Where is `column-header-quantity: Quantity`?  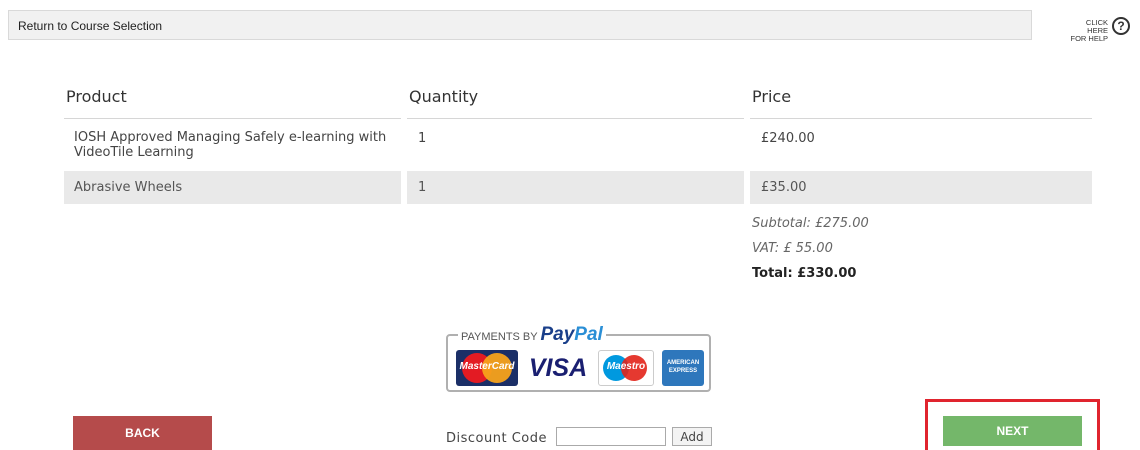 column-header-quantity: Quantity is located at coordinates (444, 96).